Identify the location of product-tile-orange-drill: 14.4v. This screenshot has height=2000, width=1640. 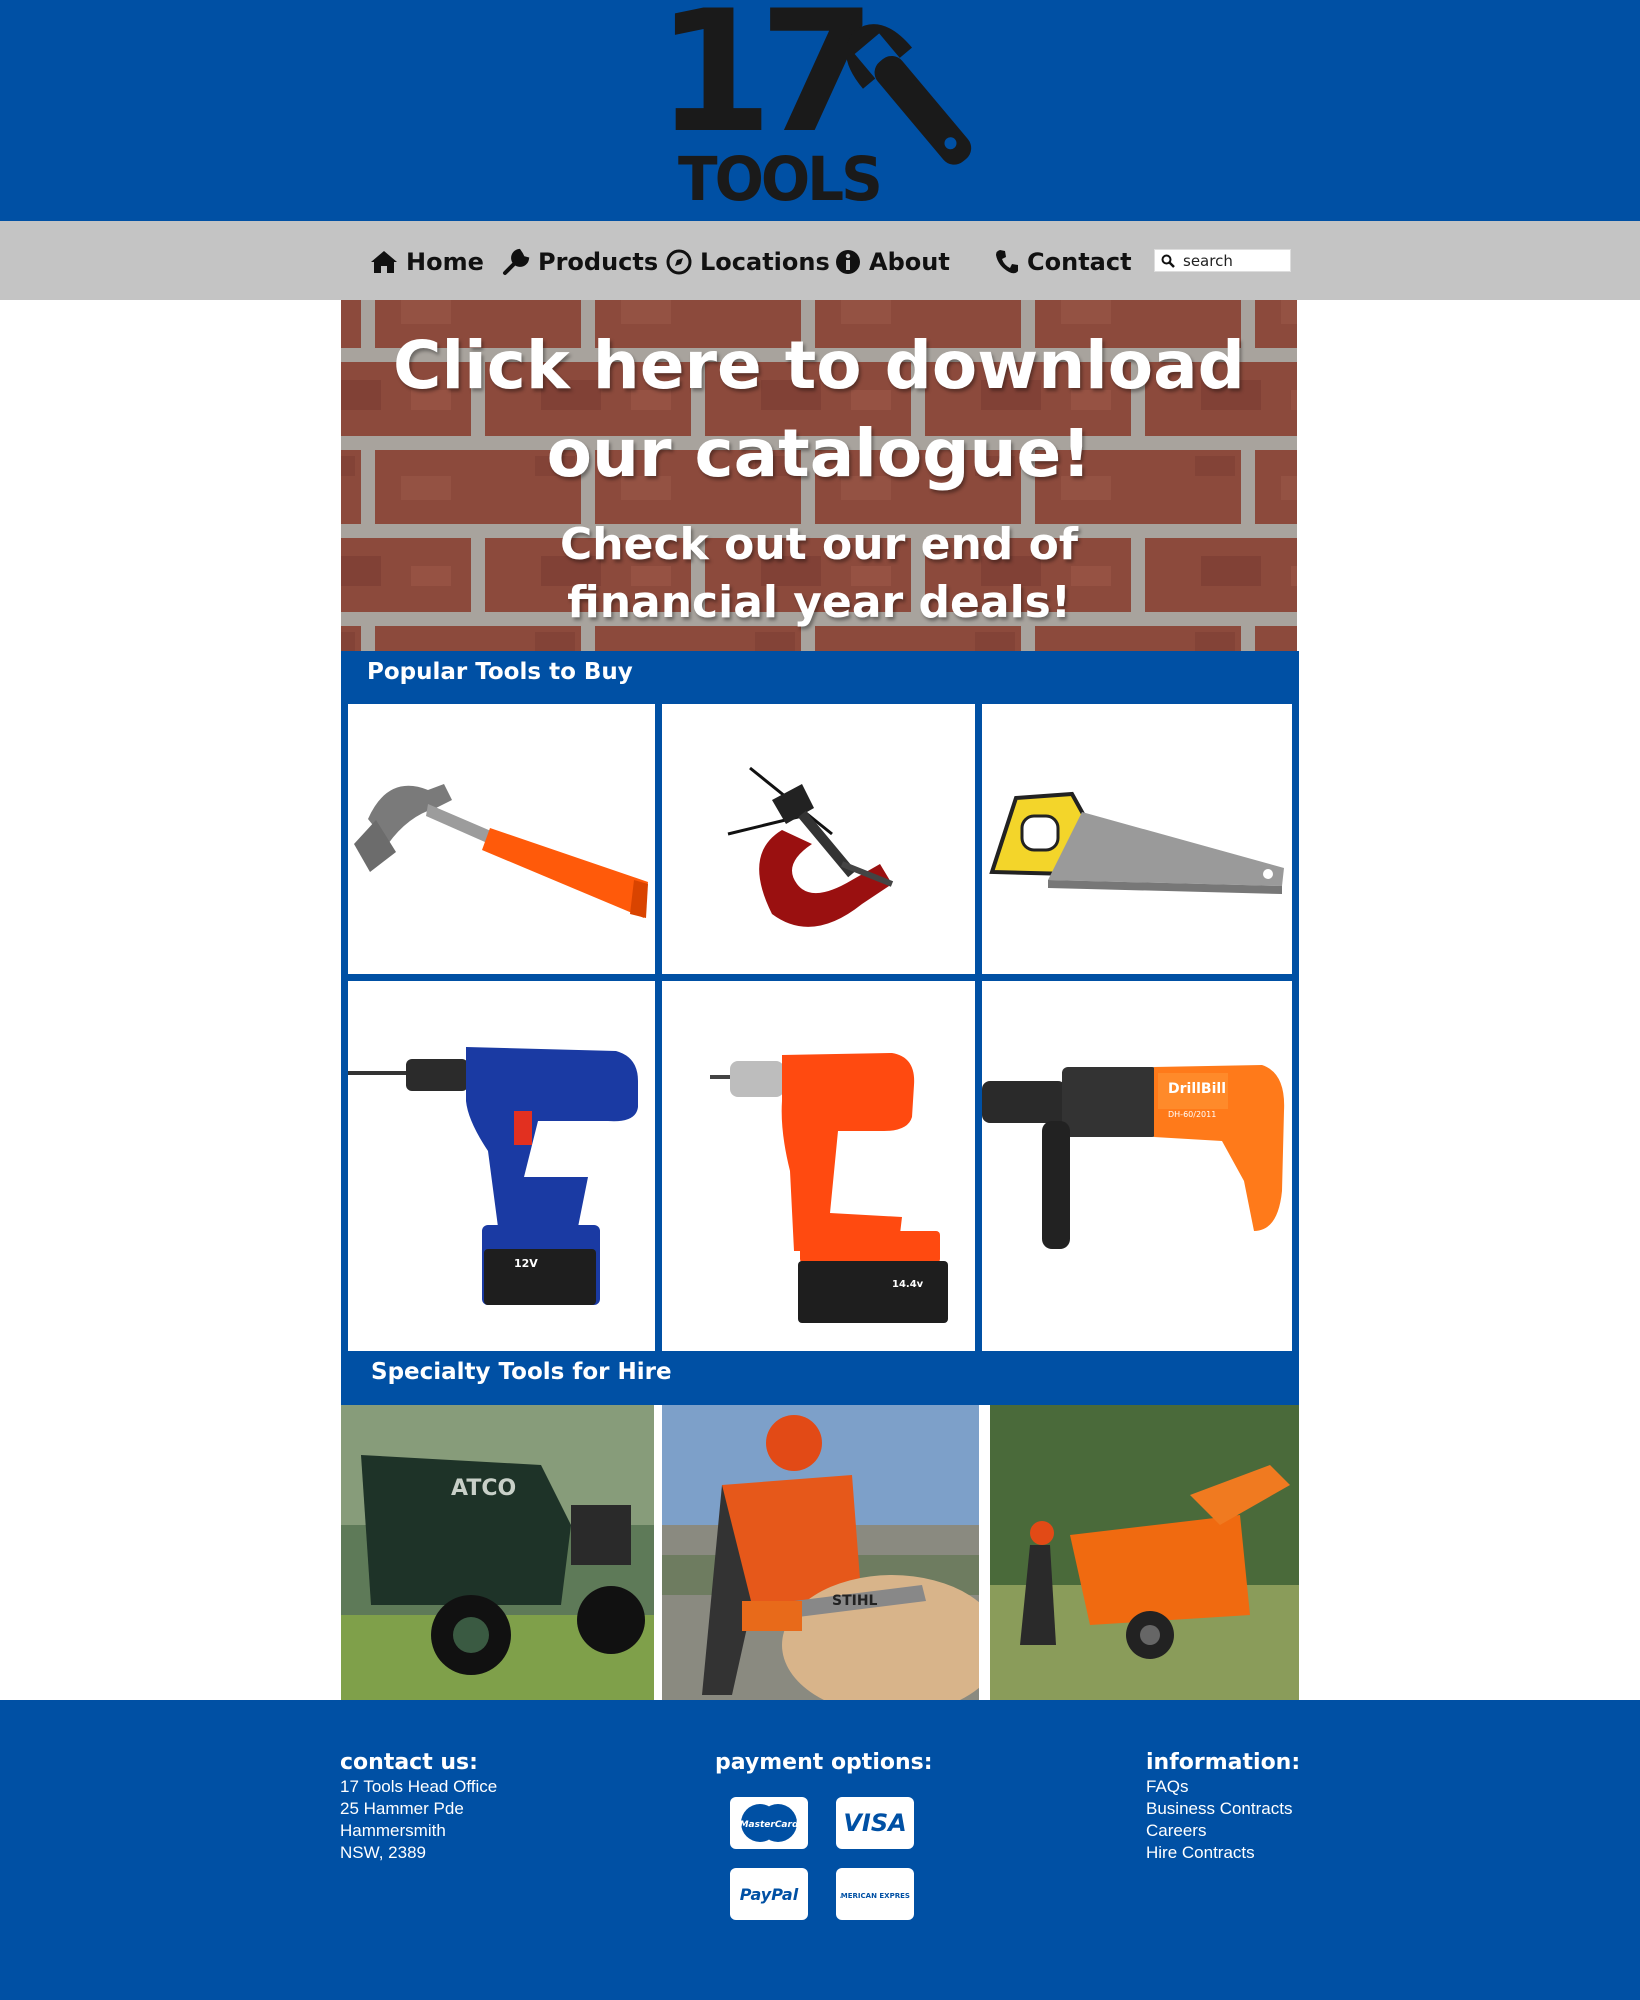
(818, 1166).